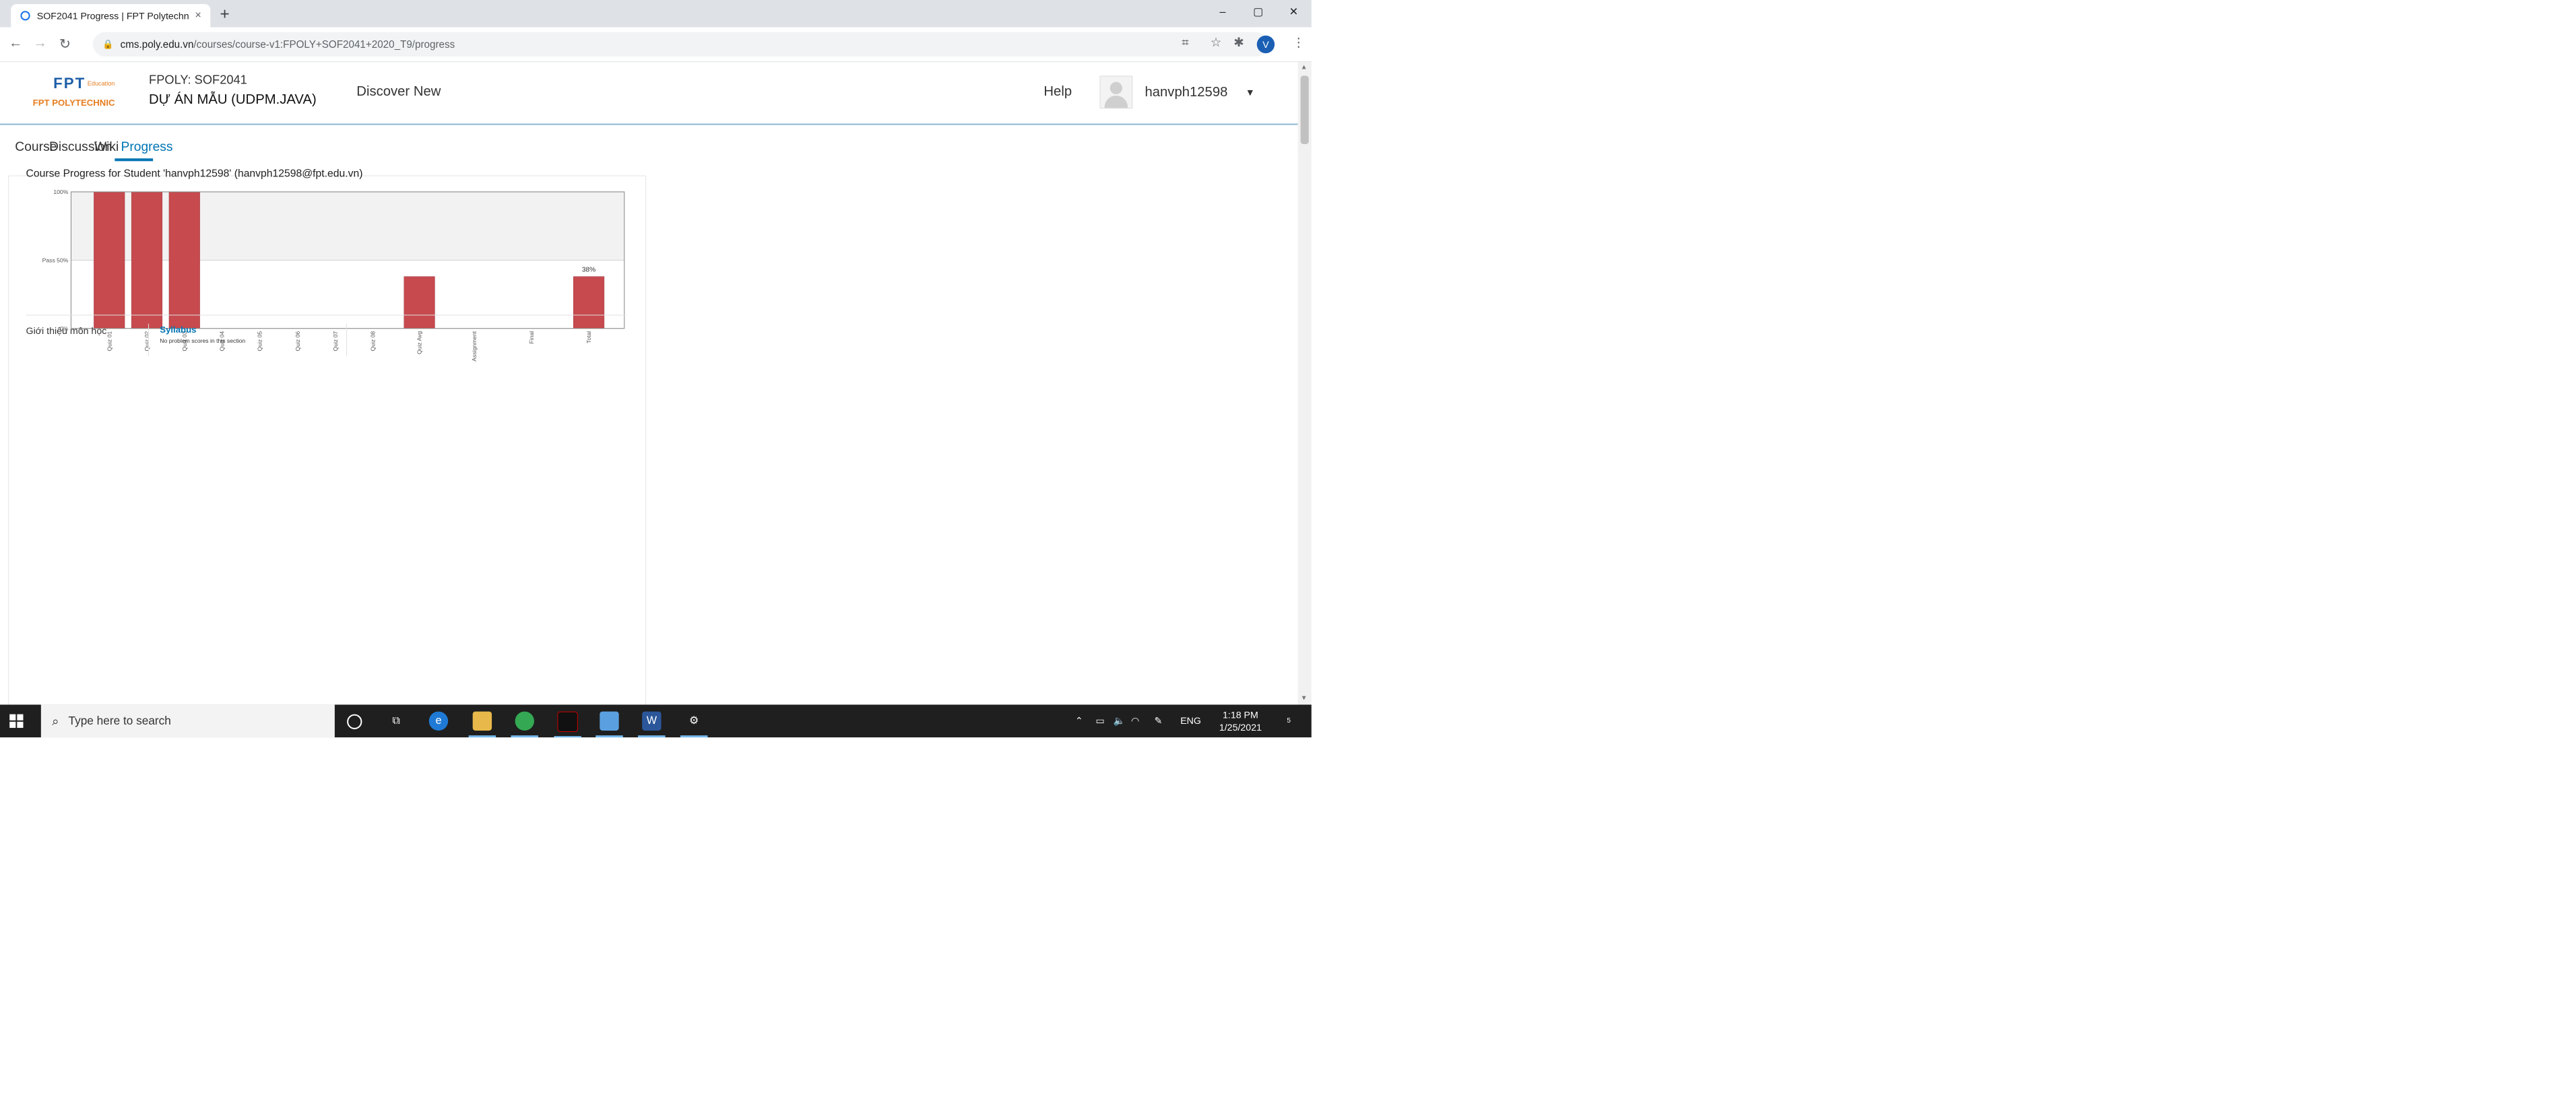 This screenshot has height=1103, width=2576. What do you see at coordinates (84, 94) in the screenshot?
I see `fpt-polytechnic-logo: FPT Education FPT POLYTECHNIC` at bounding box center [84, 94].